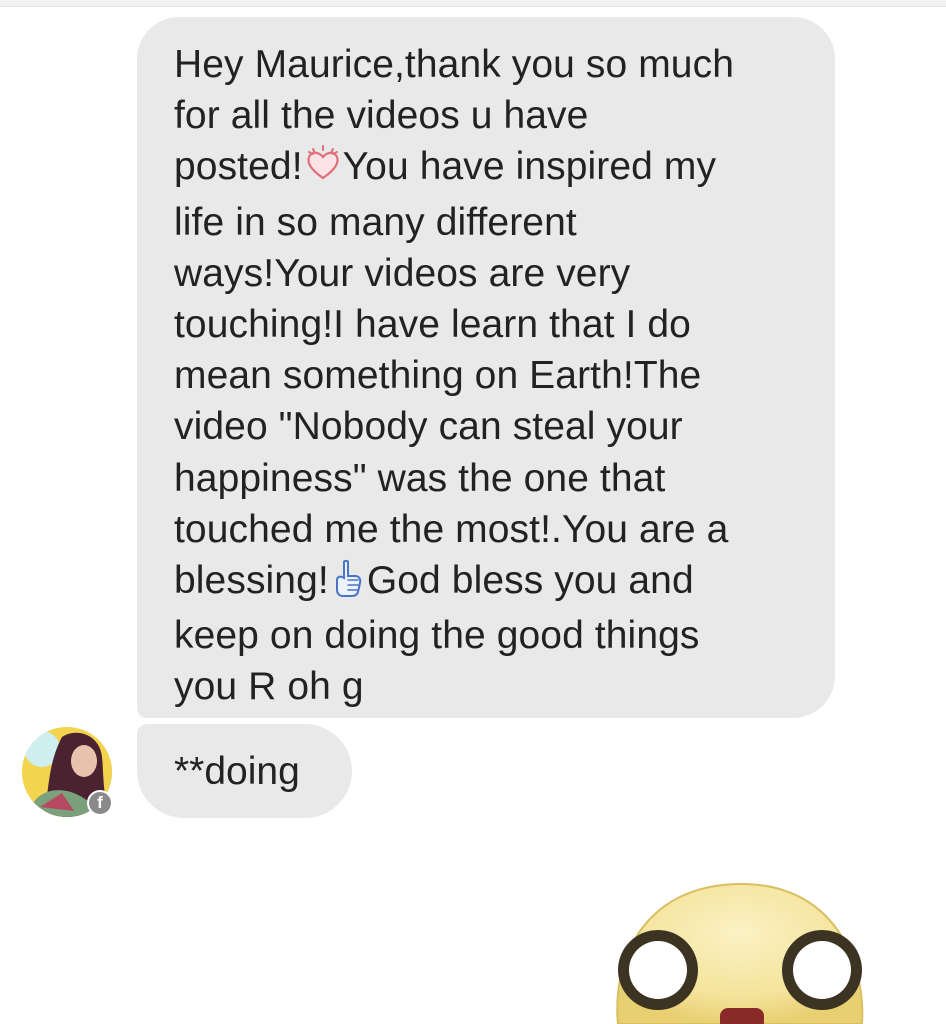 Image resolution: width=946 pixels, height=1024 pixels. I want to click on message-line: posted! You have inspired my, so click(489, 168).